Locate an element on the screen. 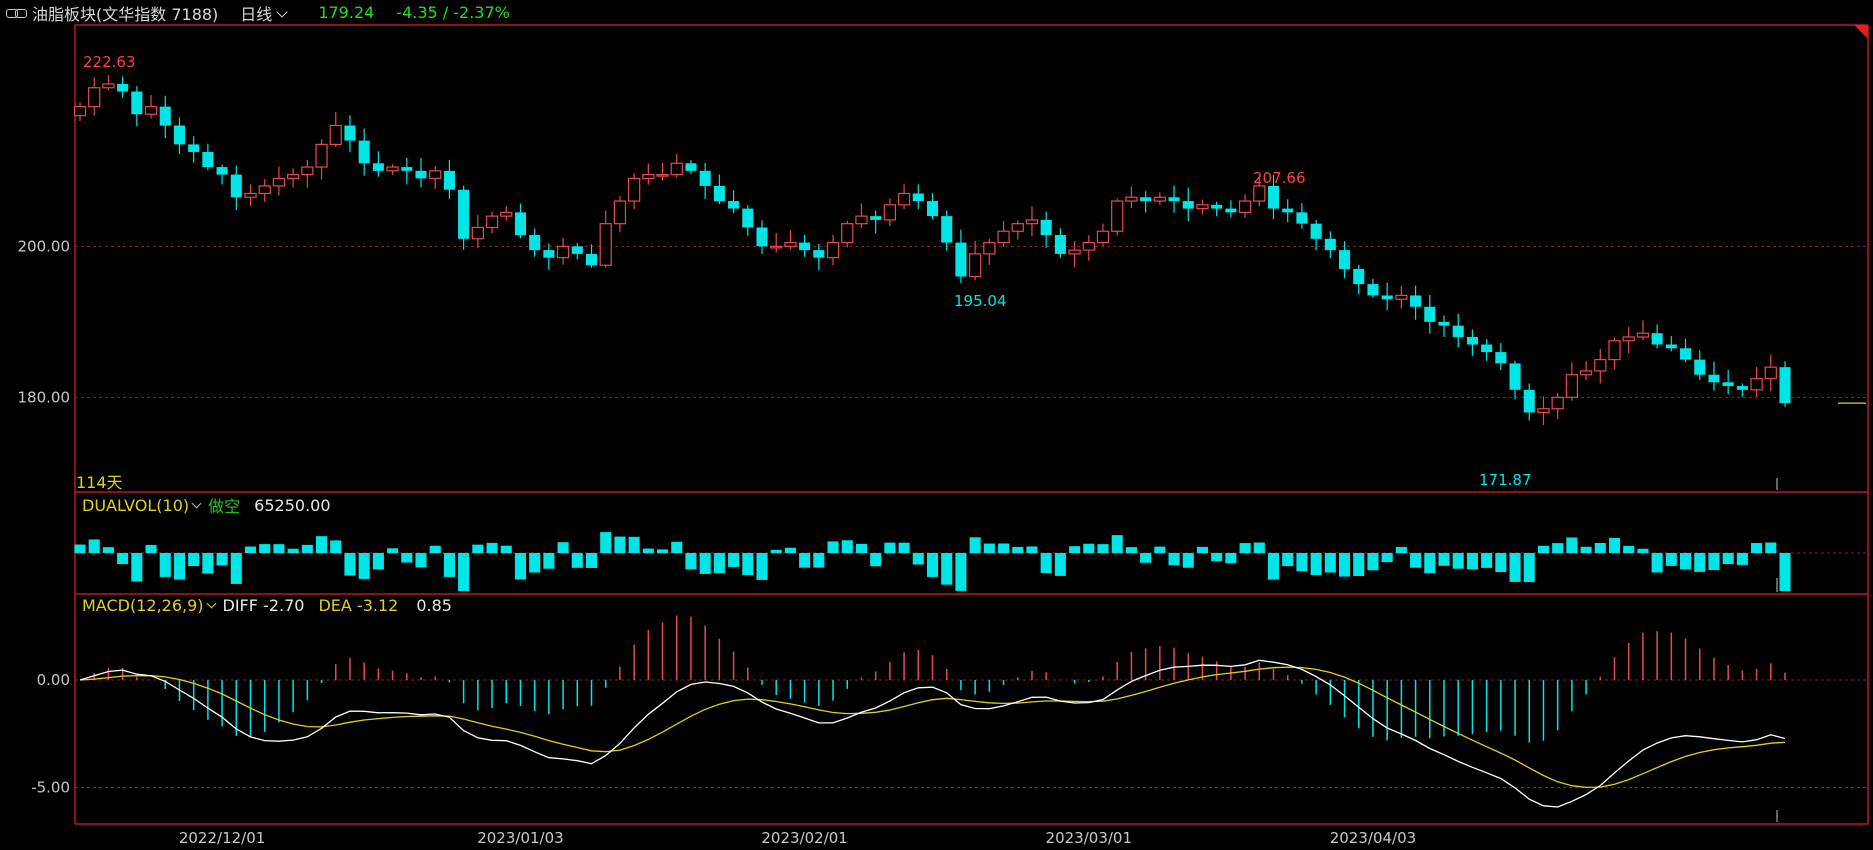 This screenshot has height=850, width=1873. macd-tick-label: 0.00 is located at coordinates (53, 680).